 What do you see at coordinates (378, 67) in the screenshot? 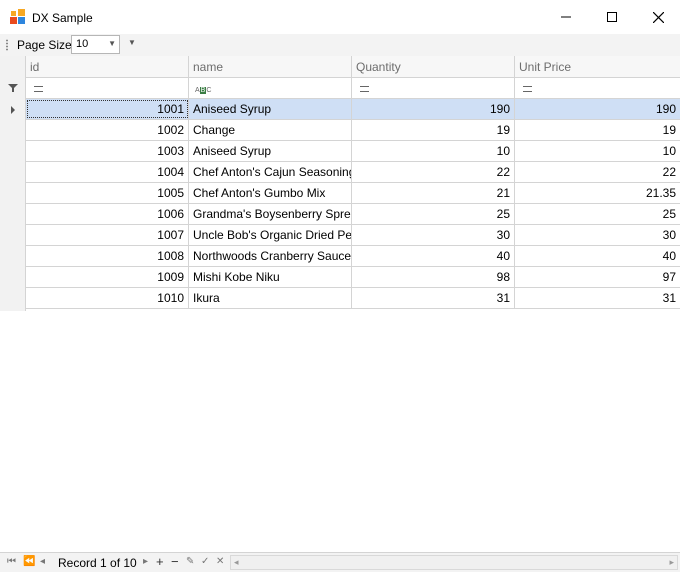
I see `column-header-label: Quantity` at bounding box center [378, 67].